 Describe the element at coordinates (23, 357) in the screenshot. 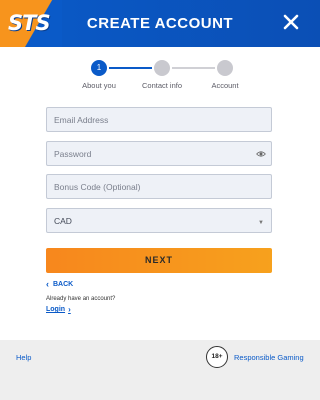

I see `help-link: Help` at that location.